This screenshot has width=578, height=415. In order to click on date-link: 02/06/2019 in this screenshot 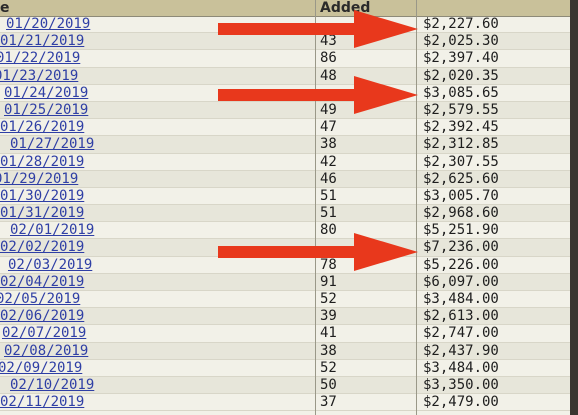, I will do `click(42, 316)`.